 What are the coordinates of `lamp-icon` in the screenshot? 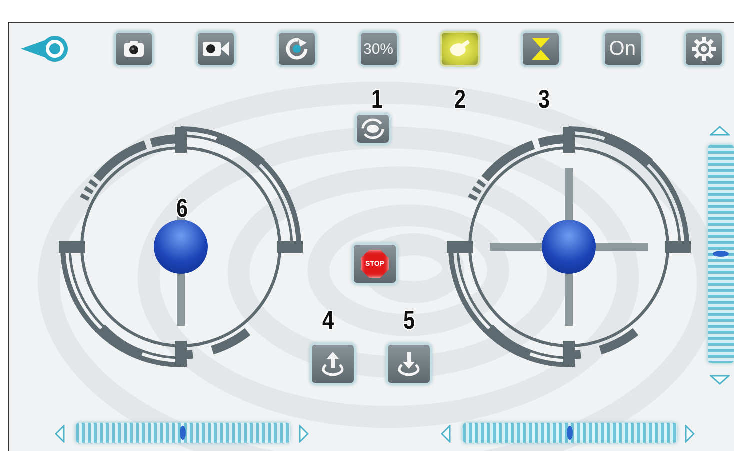 It's located at (460, 49).